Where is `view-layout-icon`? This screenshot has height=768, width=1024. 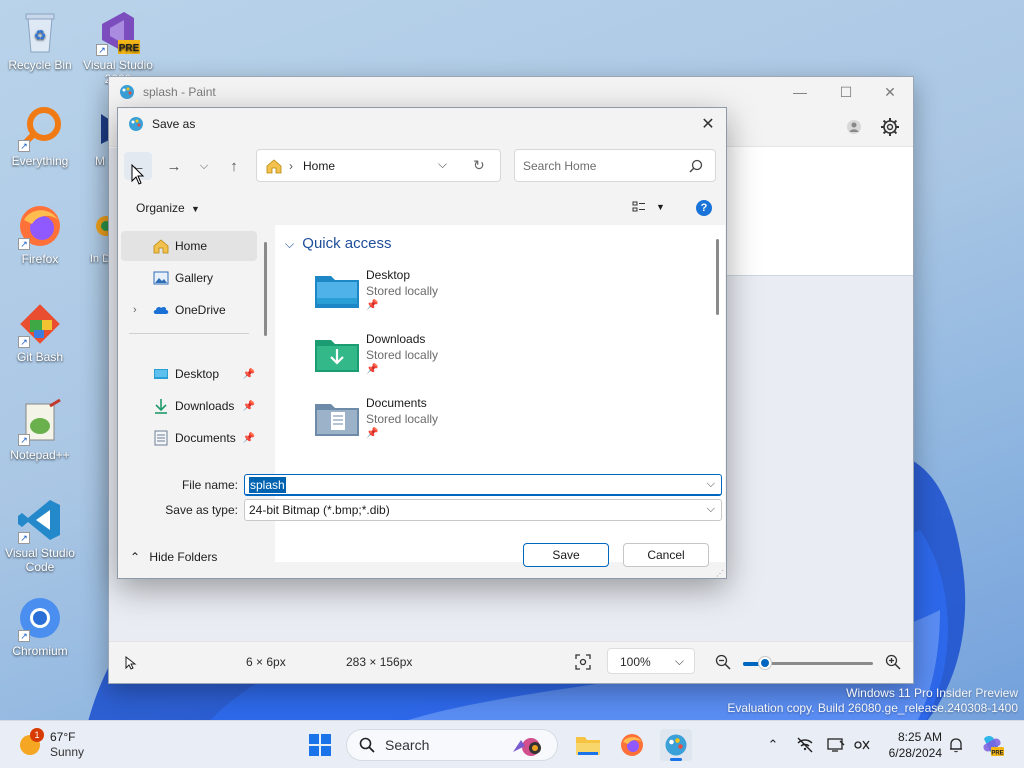
view-layout-icon is located at coordinates (638, 206).